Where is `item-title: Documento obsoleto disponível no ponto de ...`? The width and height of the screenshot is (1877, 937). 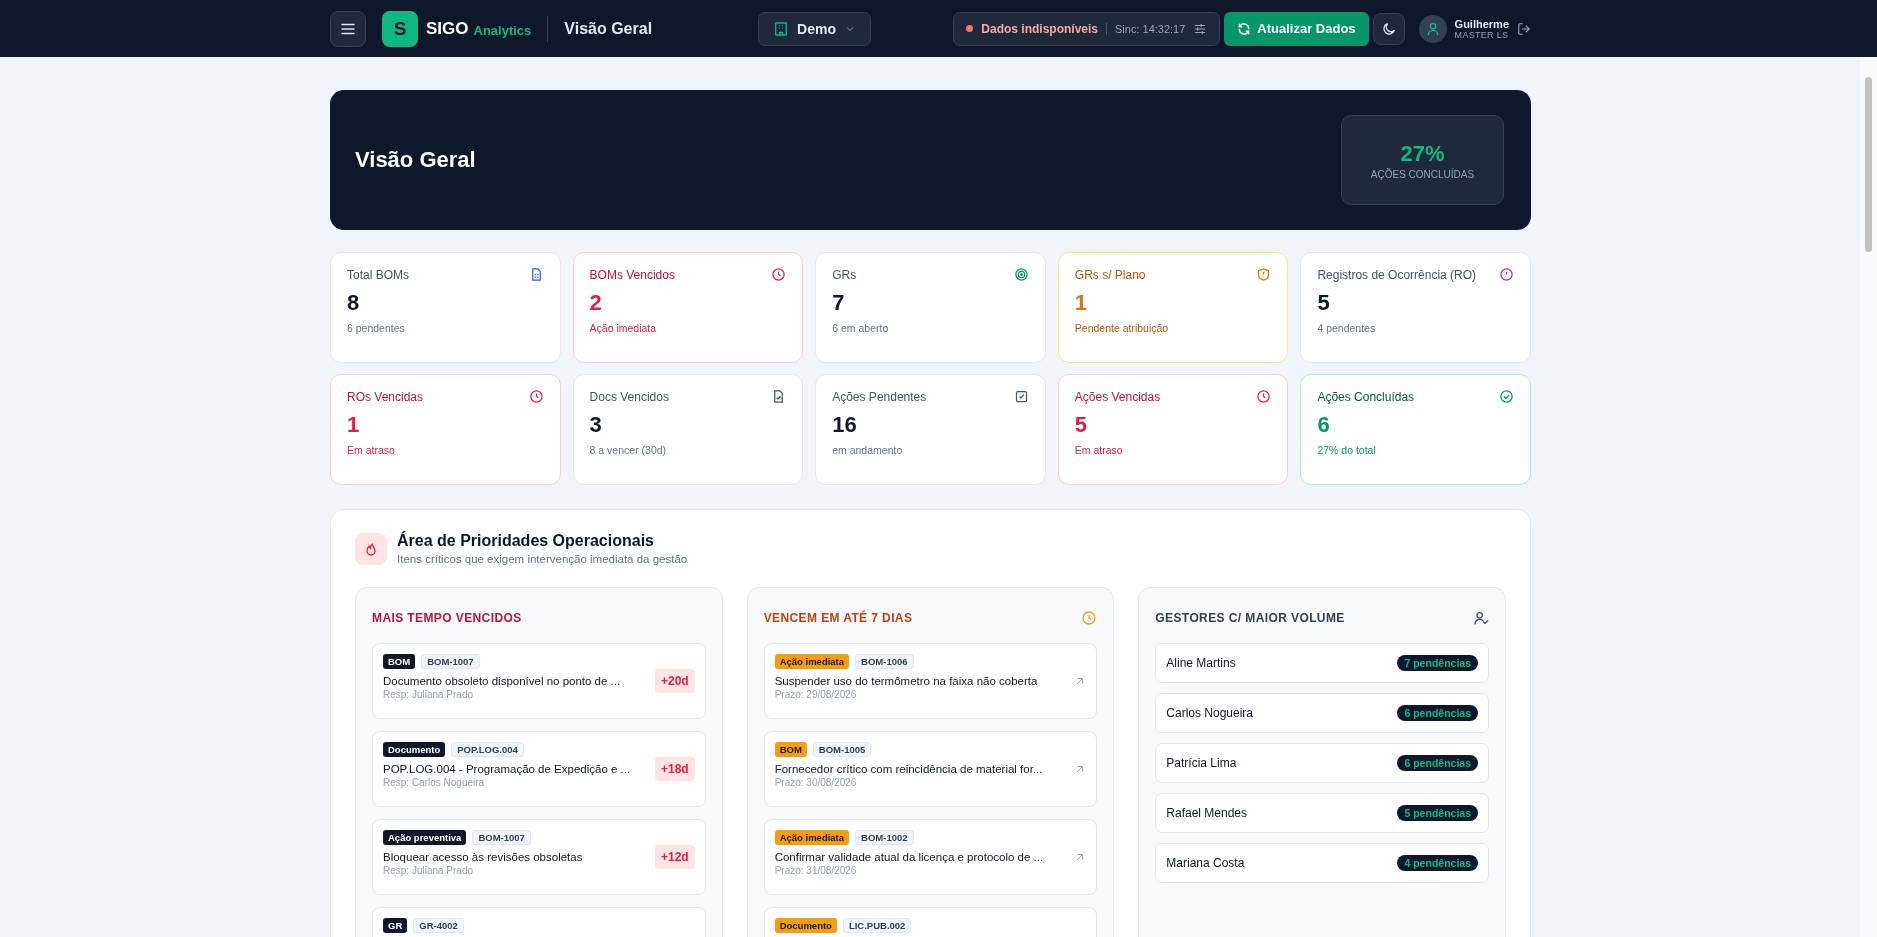
item-title: Documento obsoleto disponível no ponto de ... is located at coordinates (502, 681).